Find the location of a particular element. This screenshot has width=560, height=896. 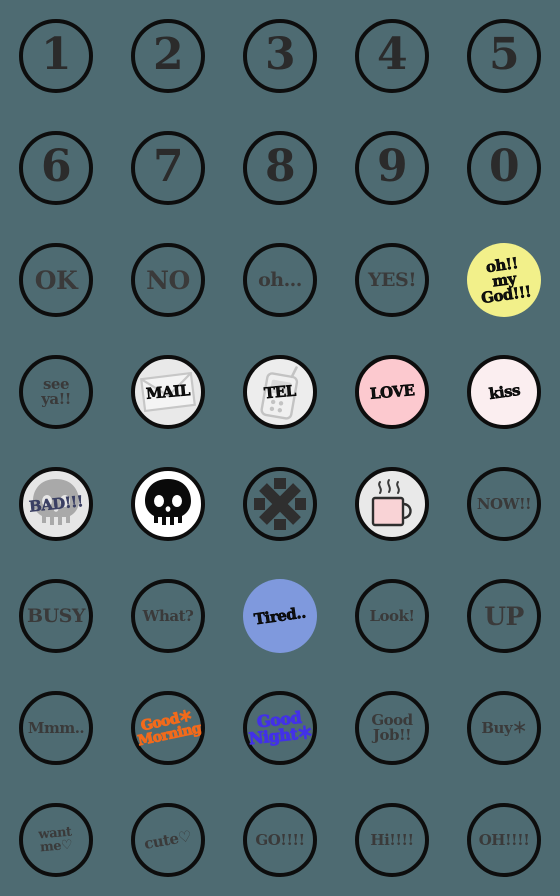

sticker-cell-buy: Buy＊ is located at coordinates (504, 728).